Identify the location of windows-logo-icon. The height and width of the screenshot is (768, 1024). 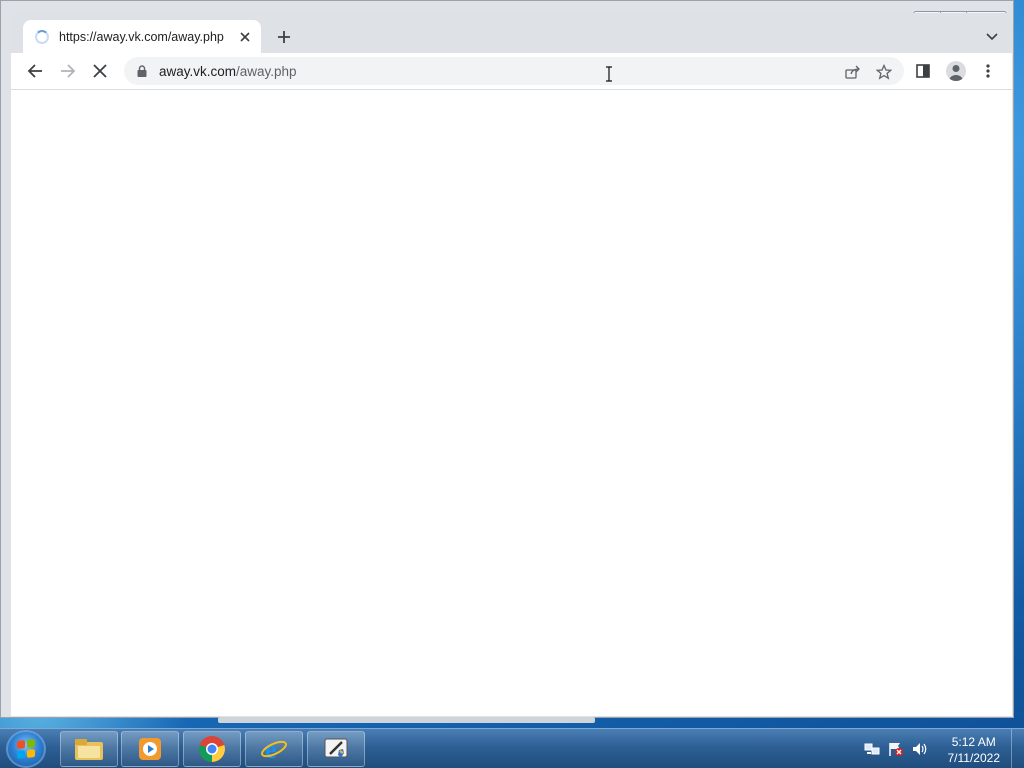
(26, 749).